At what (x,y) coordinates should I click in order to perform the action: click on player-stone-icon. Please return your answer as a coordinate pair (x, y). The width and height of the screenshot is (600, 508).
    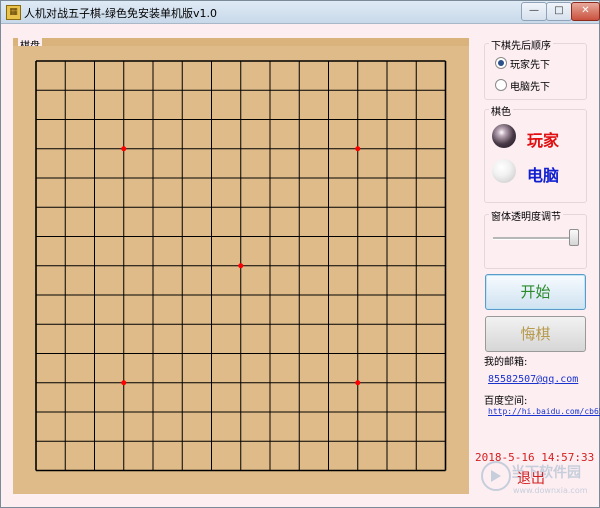
    Looking at the image, I should click on (504, 136).